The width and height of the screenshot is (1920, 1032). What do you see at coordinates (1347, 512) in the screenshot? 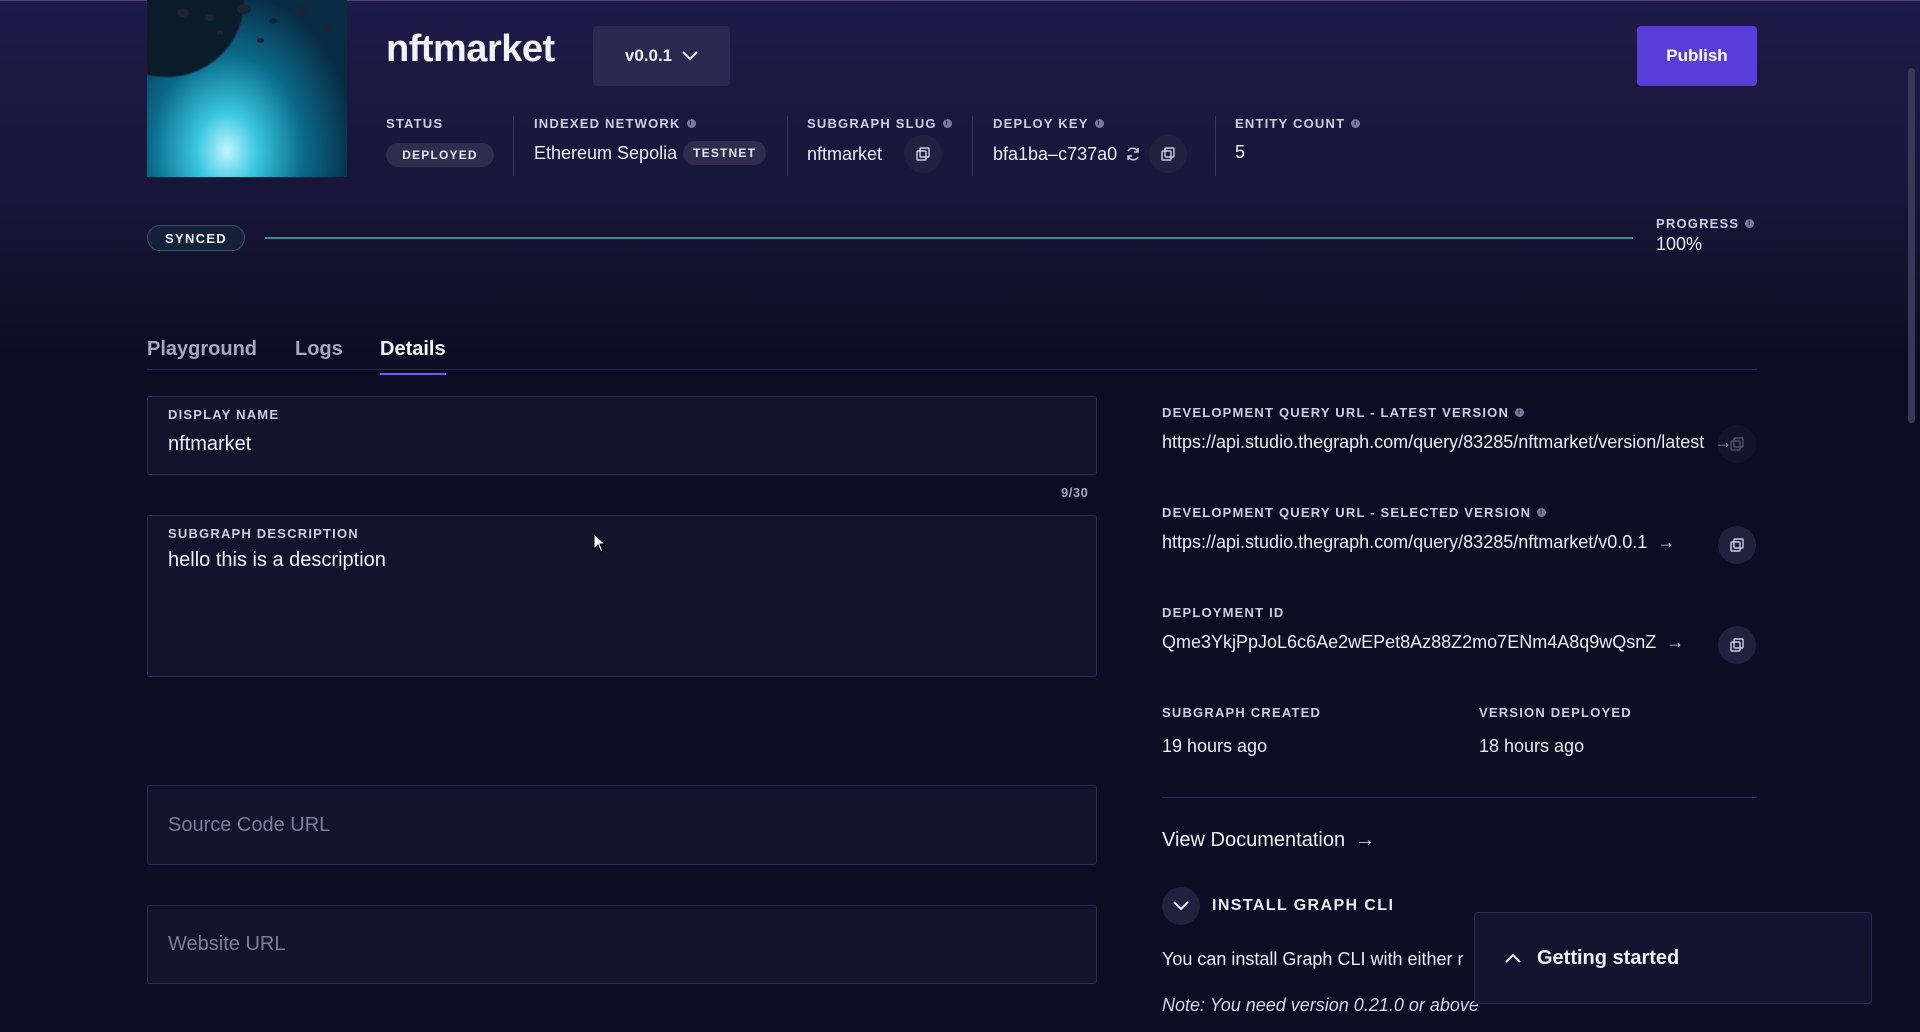
I see `selected-url-label: DEVELOPMENT QUERY URL - SELECTED VERSION` at bounding box center [1347, 512].